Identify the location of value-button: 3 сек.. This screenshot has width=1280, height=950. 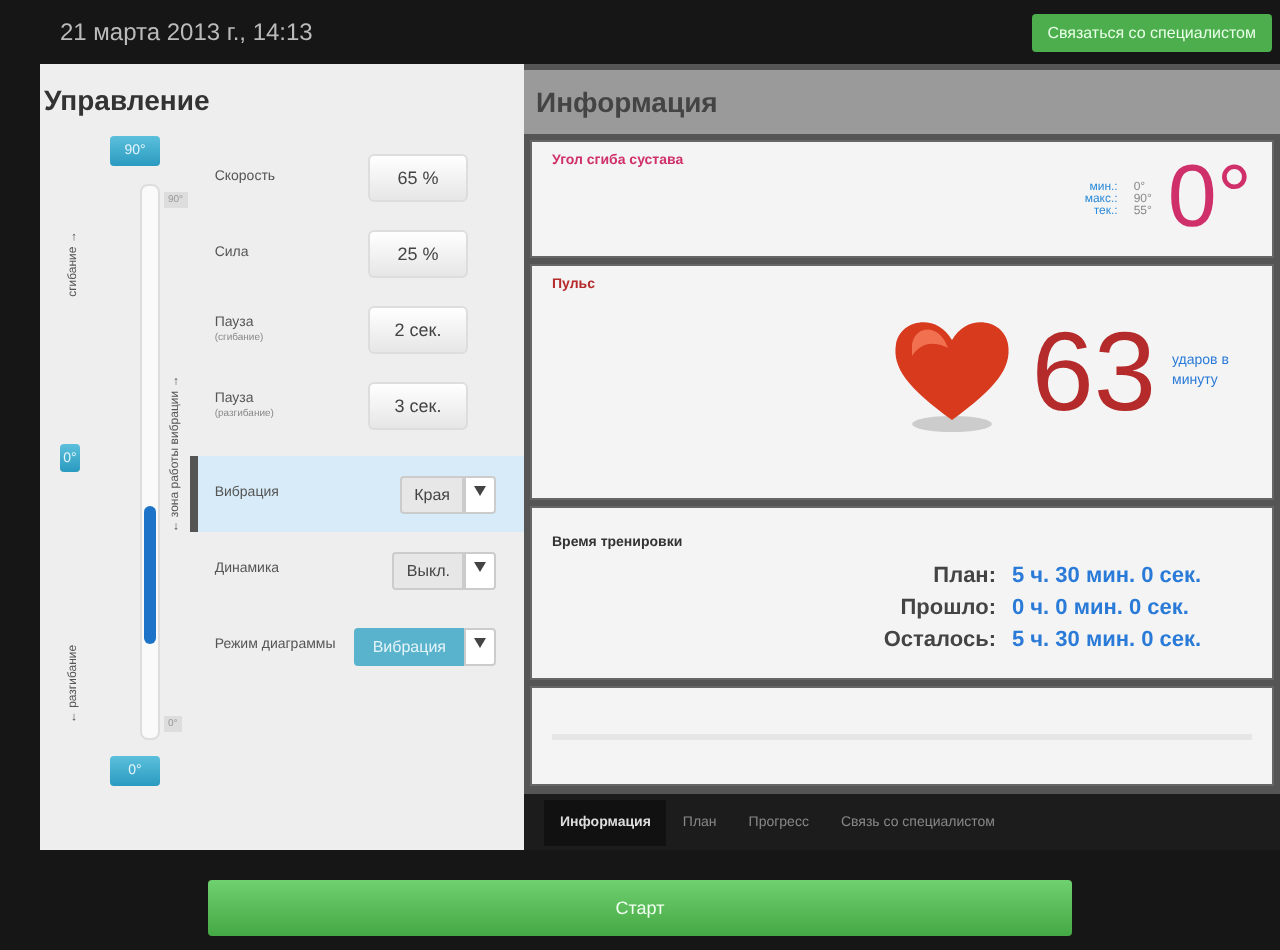
(418, 406).